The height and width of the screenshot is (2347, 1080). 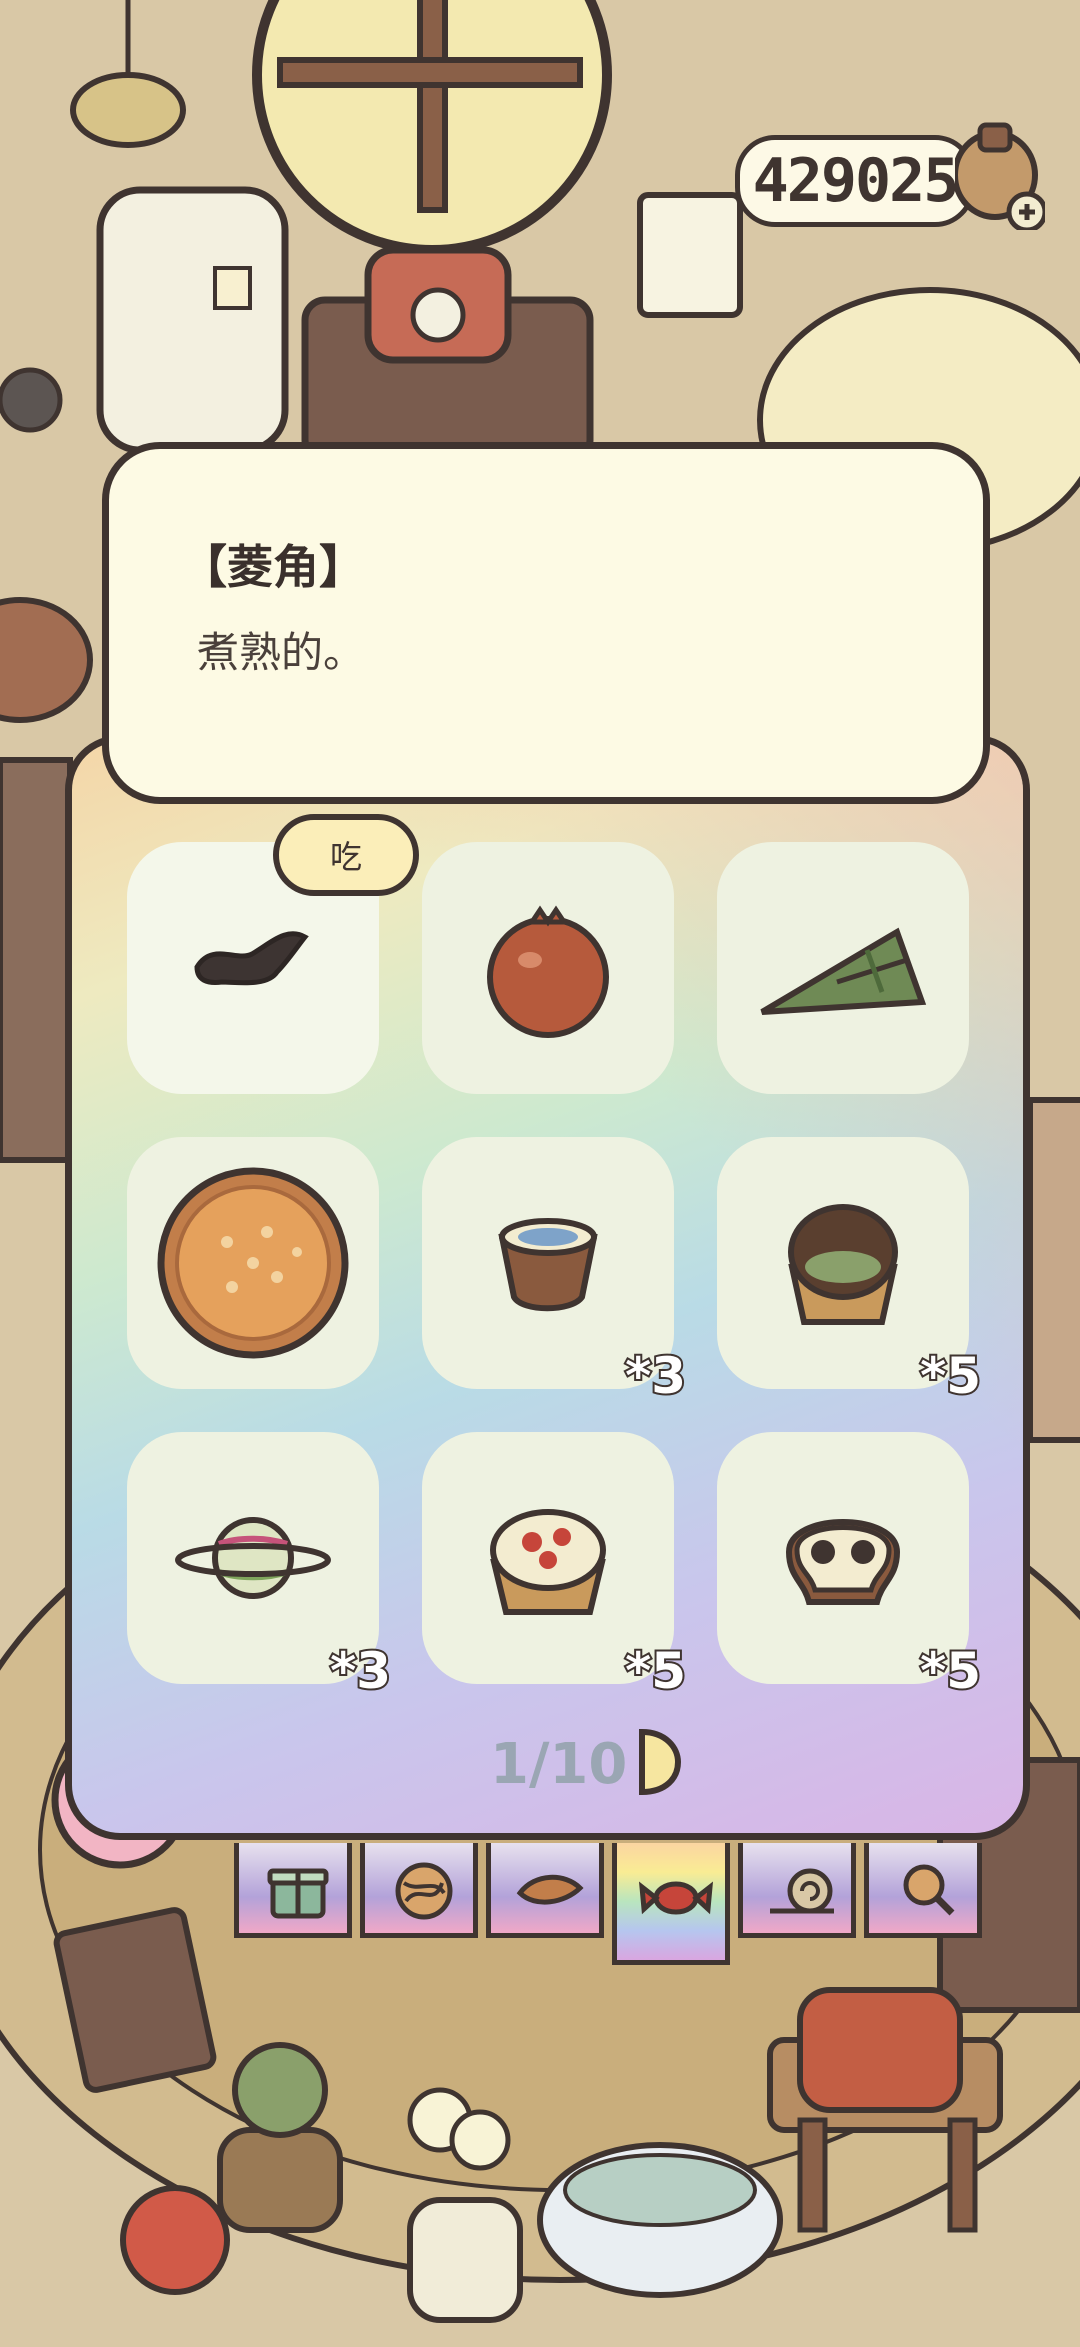 What do you see at coordinates (850, 1272) in the screenshot?
I see `inventory-slot-6: *5` at bounding box center [850, 1272].